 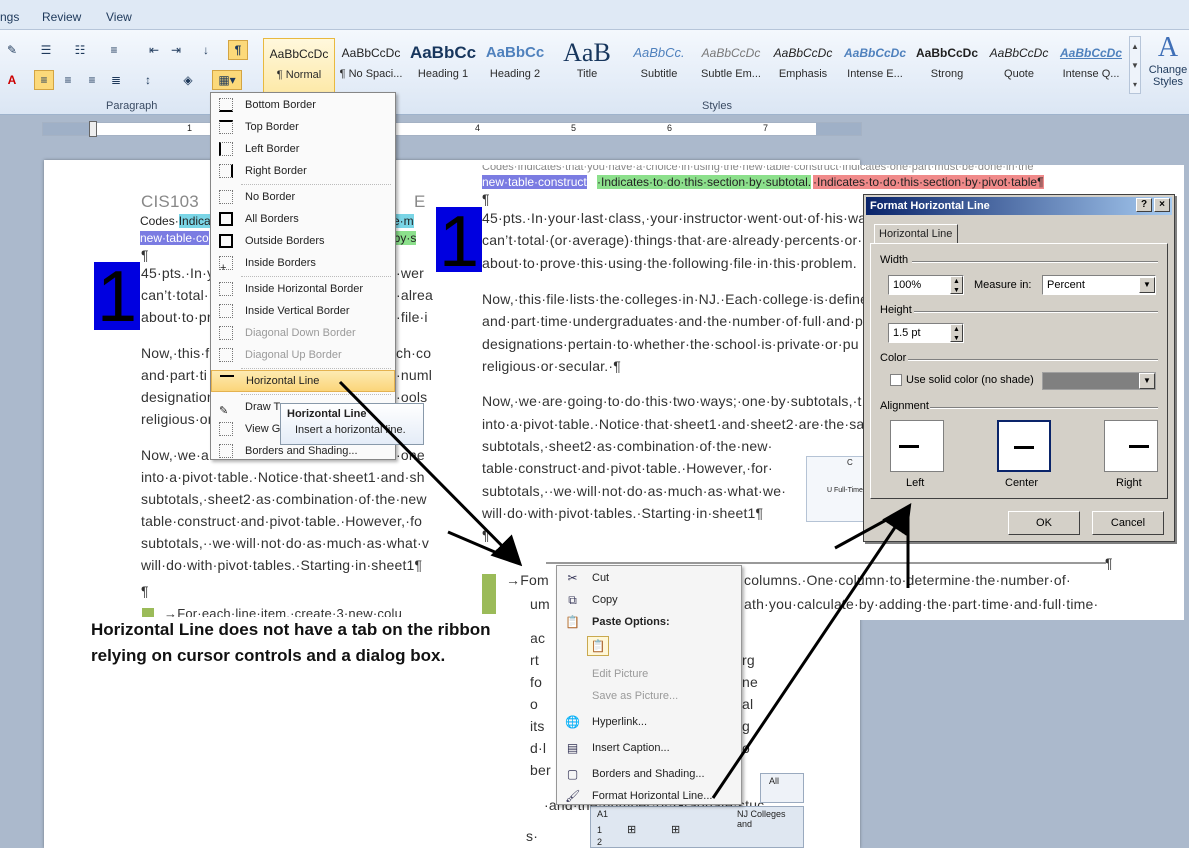 I want to click on arrow-menu-to-line, so click(x=430, y=473).